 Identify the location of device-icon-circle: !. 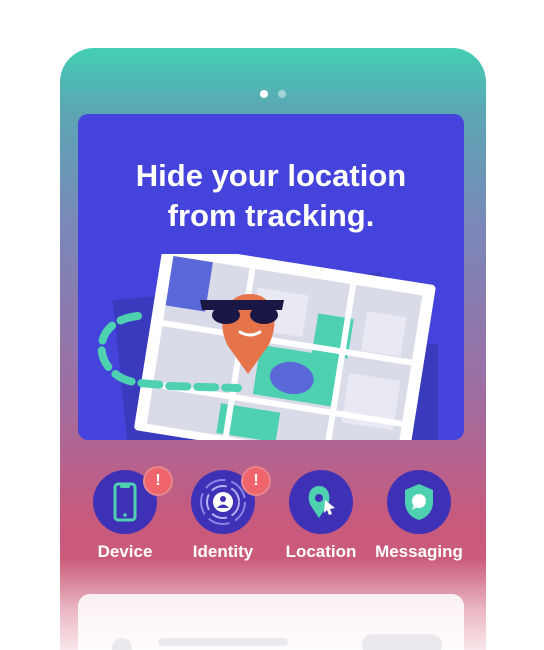
(133, 500).